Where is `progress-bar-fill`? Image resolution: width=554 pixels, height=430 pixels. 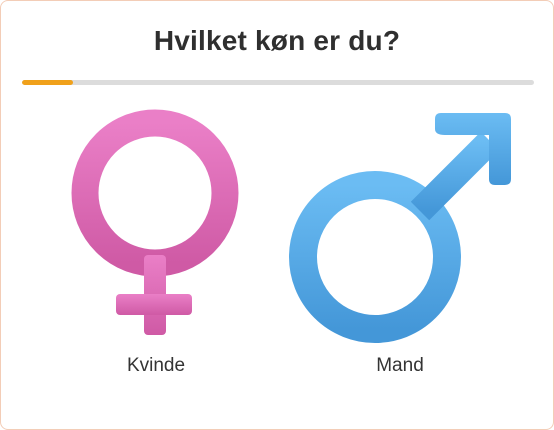 progress-bar-fill is located at coordinates (48, 82).